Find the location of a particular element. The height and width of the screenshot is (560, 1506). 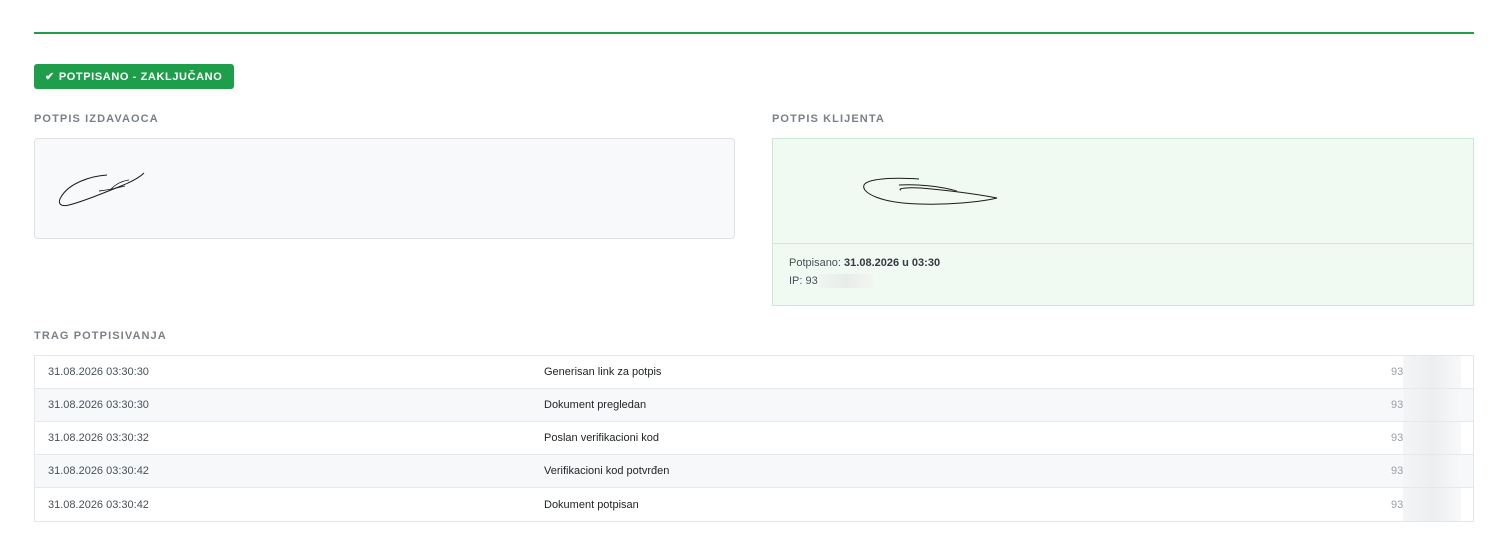

issuer-signature-heading: POTPIS IZDAVAOCA is located at coordinates (96, 119).